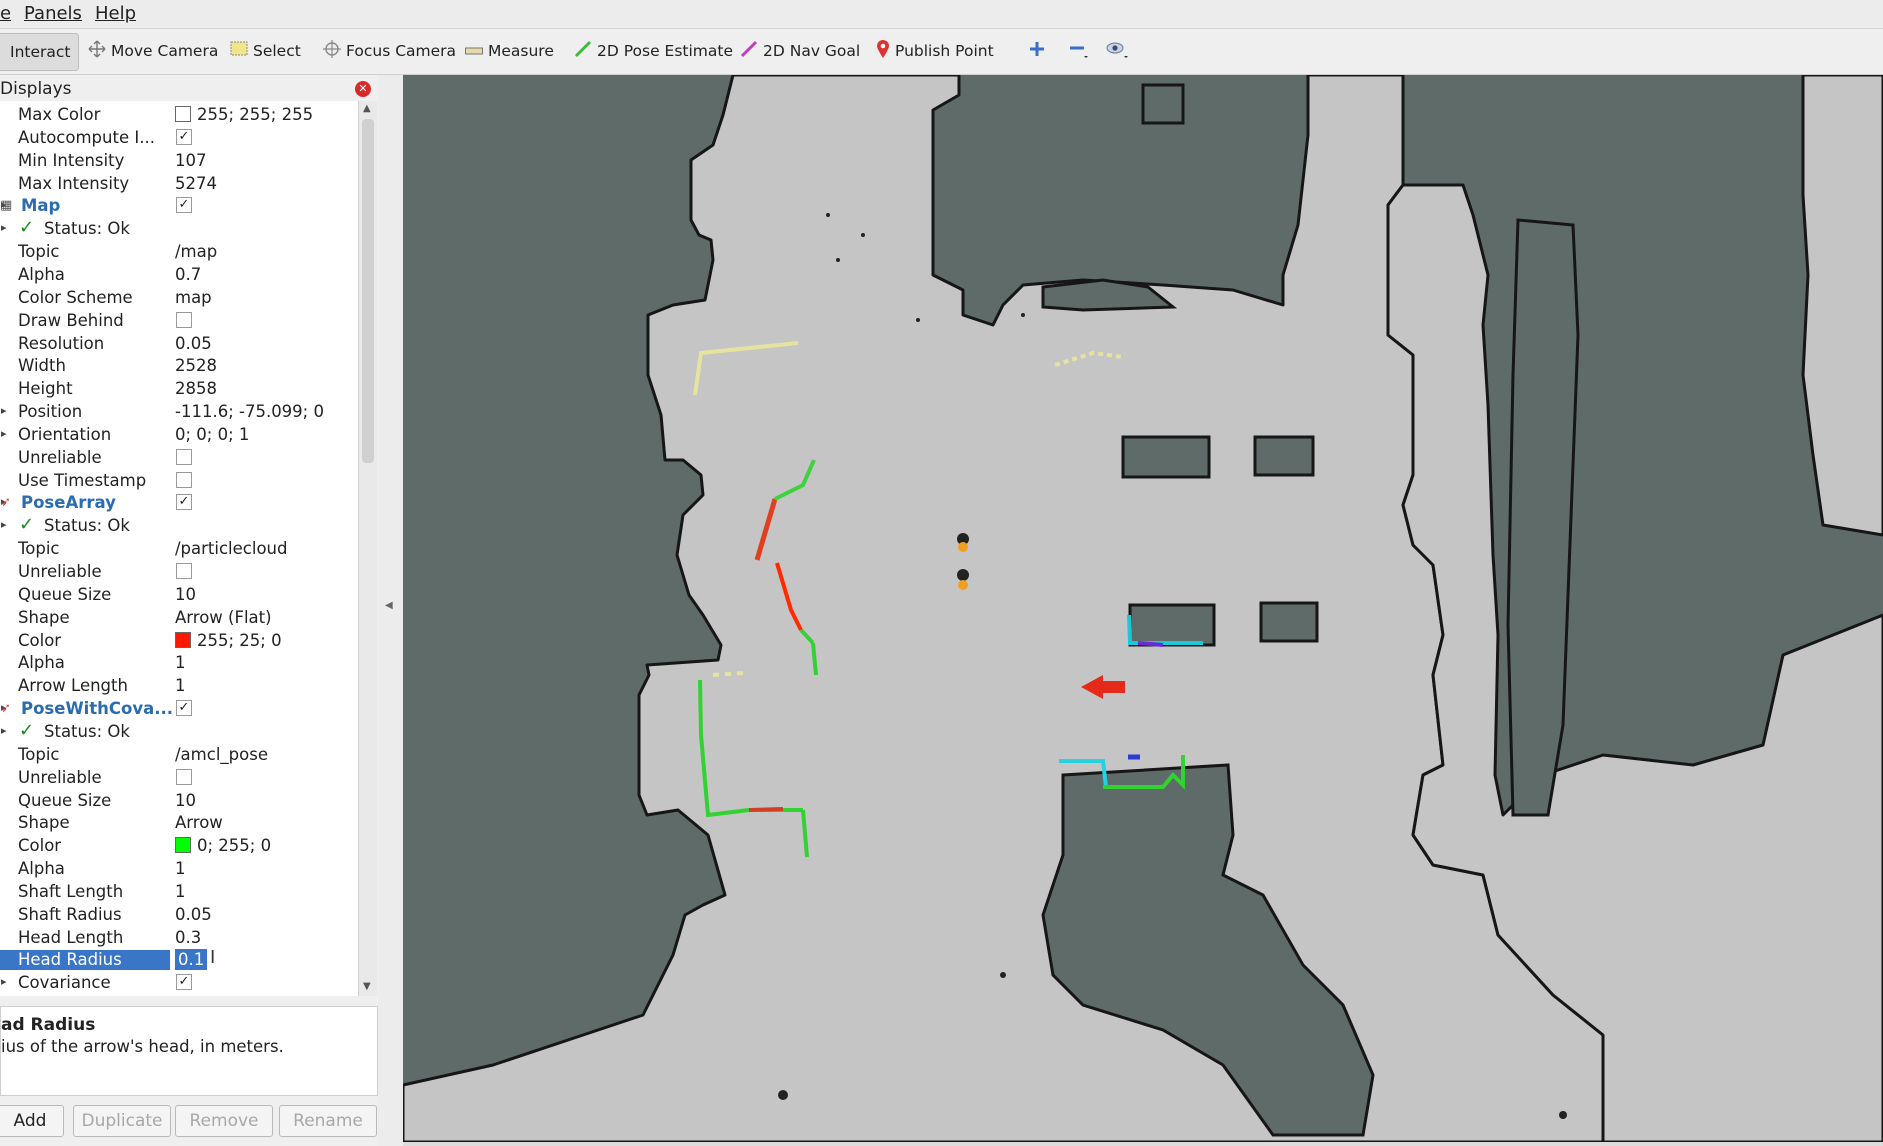  I want to click on property-value: 0; 255; 0, so click(223, 845).